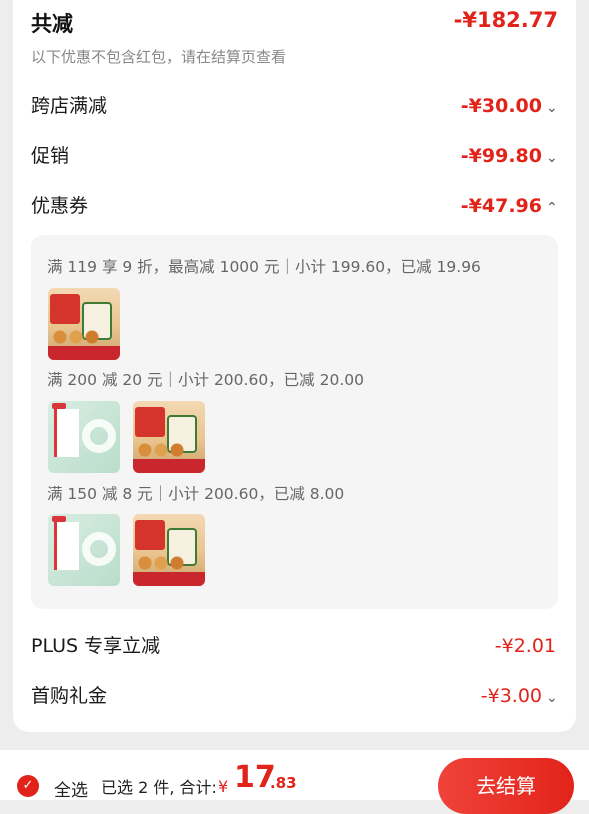 Image resolution: width=589 pixels, height=814 pixels. What do you see at coordinates (294, 106) in the screenshot?
I see `row-cross-store: 跨店满减 -¥30.00 ⌄` at bounding box center [294, 106].